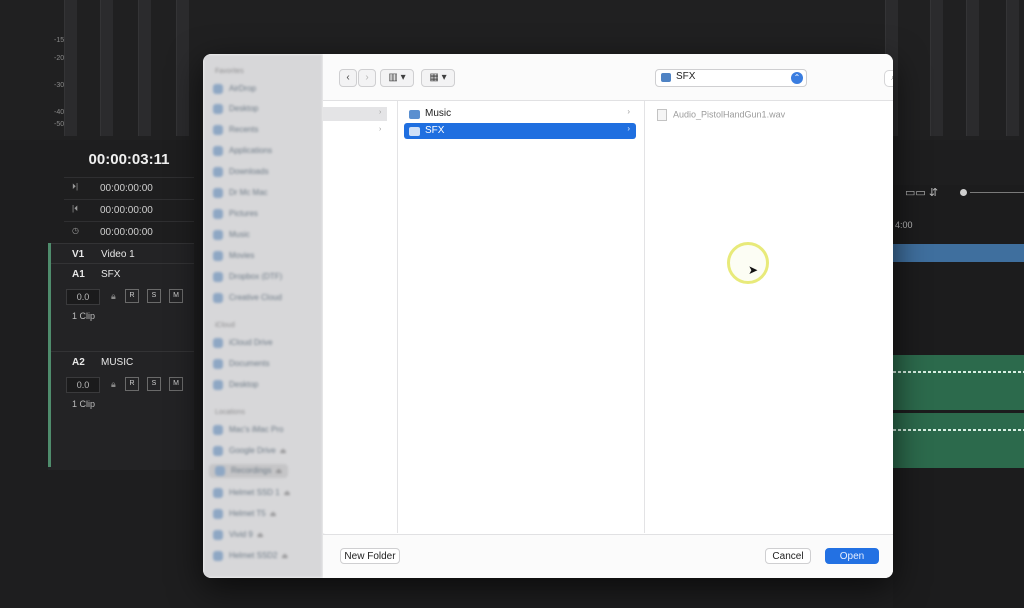  What do you see at coordinates (126, 210) in the screenshot?
I see `out-point-value: 00:00:00:00` at bounding box center [126, 210].